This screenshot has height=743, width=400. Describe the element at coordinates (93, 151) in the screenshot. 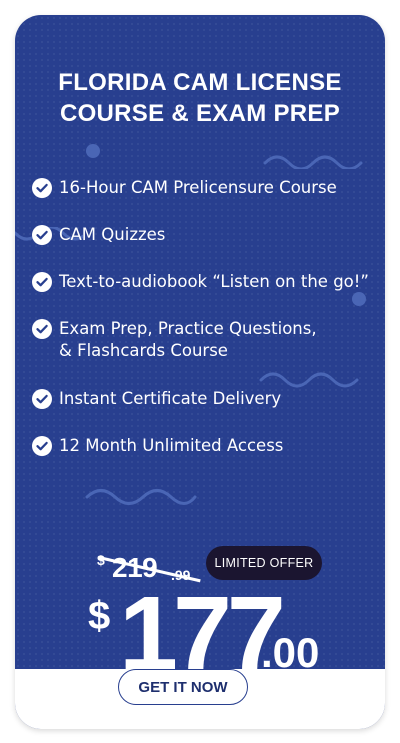

I see `decor-dot-top-left` at that location.